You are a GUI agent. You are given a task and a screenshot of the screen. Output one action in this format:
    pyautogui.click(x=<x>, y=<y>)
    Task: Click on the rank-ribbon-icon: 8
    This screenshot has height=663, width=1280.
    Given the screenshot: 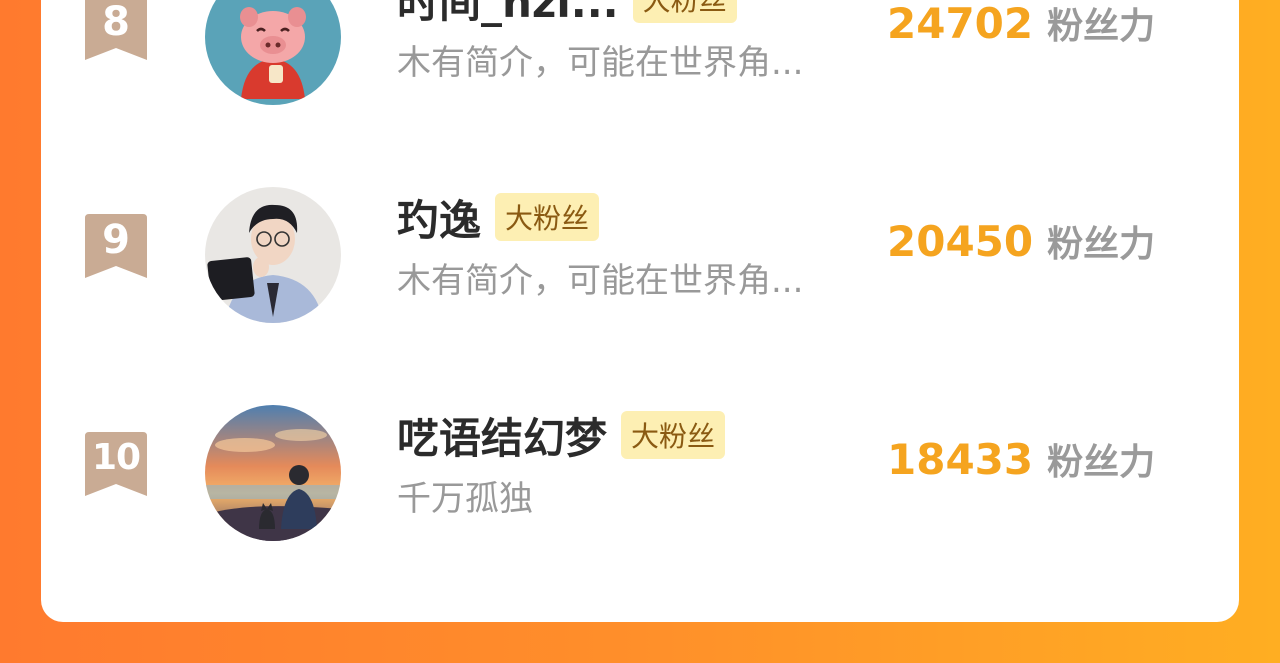 What is the action you would take?
    pyautogui.click(x=116, y=30)
    